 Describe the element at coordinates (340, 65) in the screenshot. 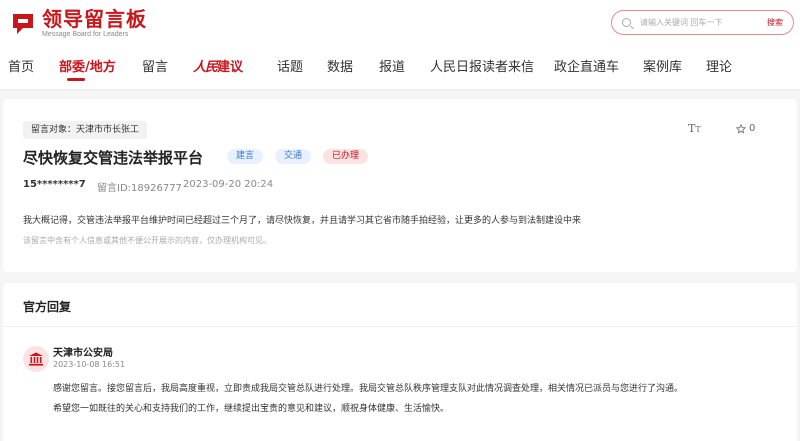

I see `nav-item-data: 数据` at that location.